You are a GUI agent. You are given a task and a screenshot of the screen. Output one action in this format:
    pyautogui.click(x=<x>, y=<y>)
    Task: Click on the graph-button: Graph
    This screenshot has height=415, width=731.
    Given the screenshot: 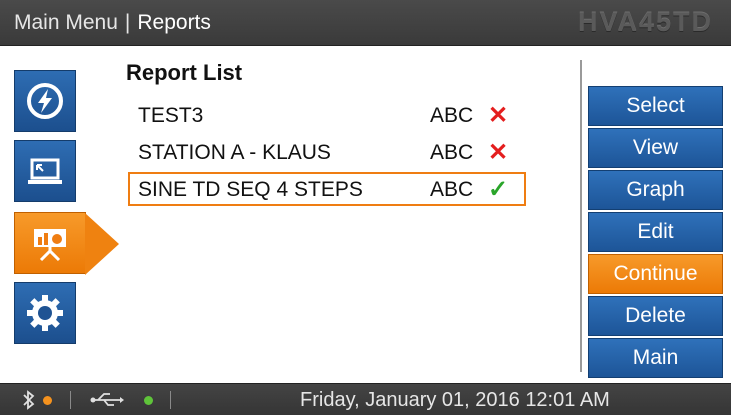 What is the action you would take?
    pyautogui.click(x=655, y=190)
    